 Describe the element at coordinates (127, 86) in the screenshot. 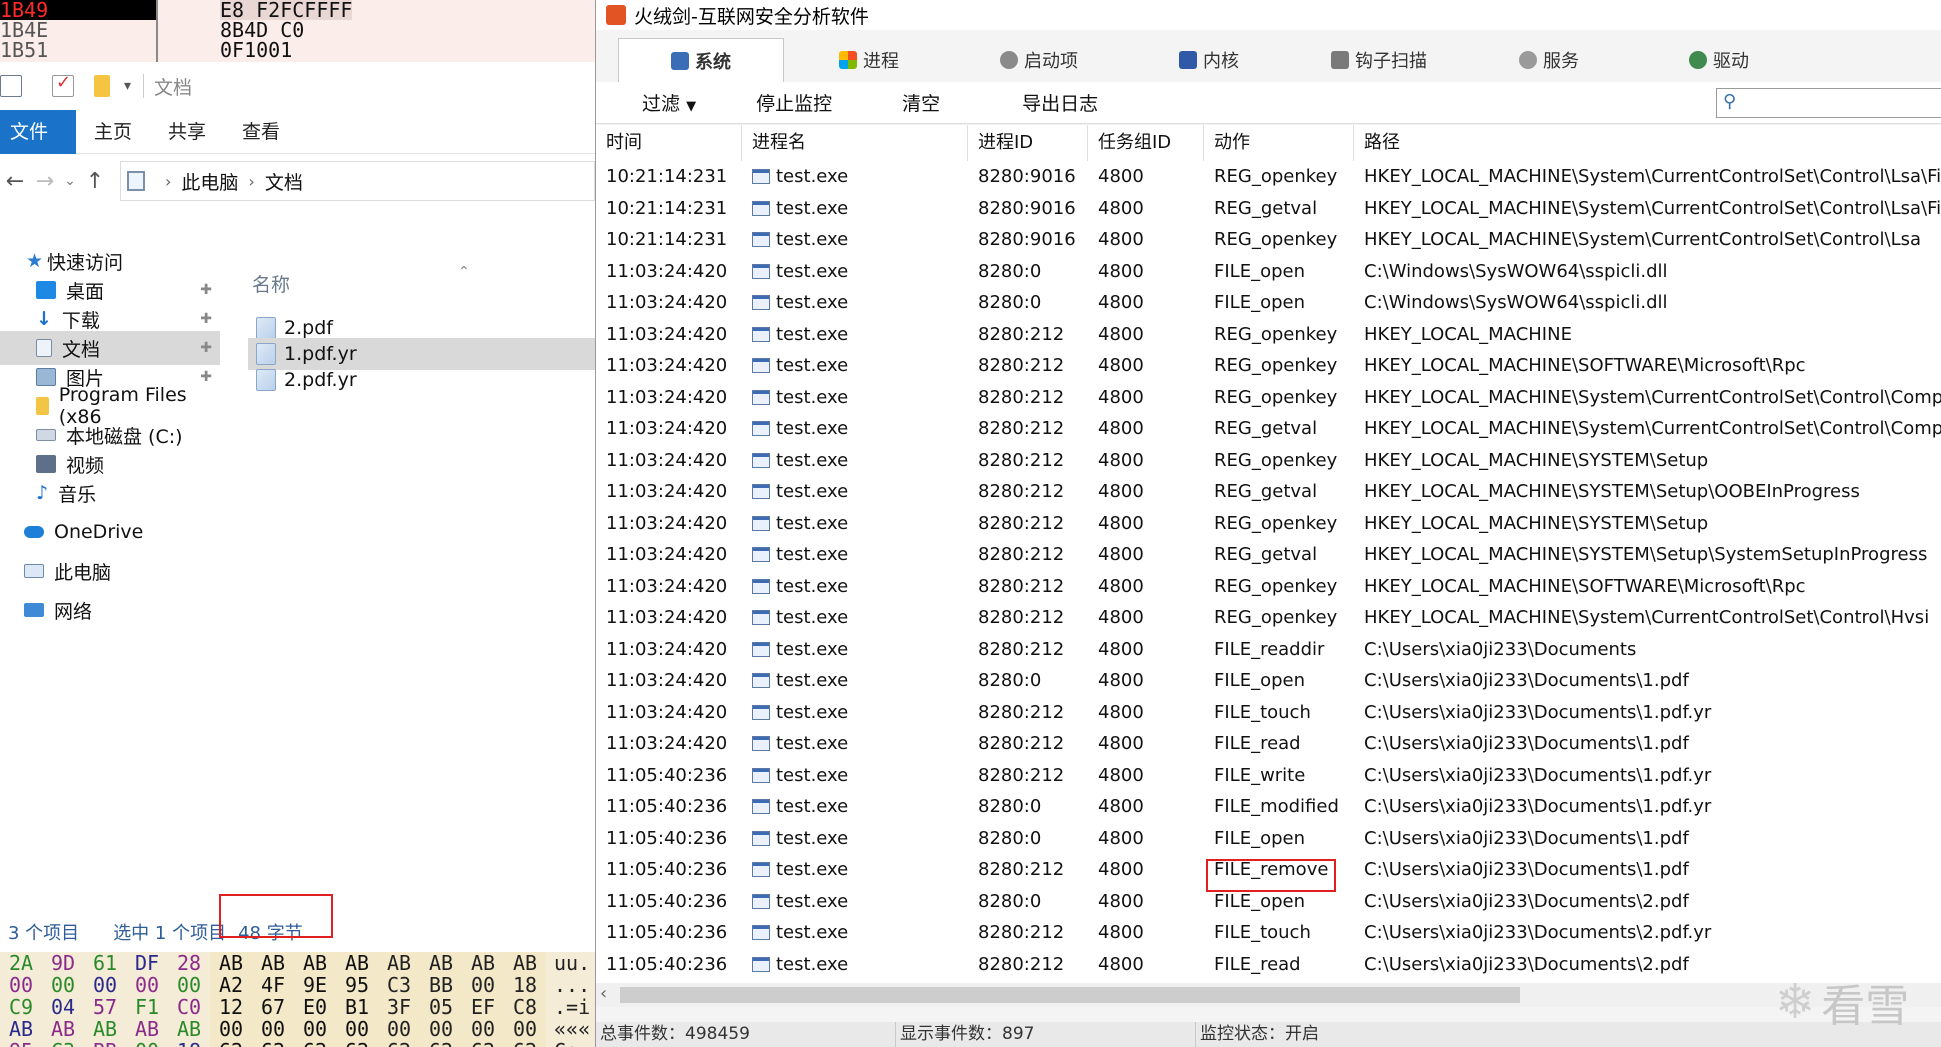

I see `customize-dropdown-icon: ▾` at that location.